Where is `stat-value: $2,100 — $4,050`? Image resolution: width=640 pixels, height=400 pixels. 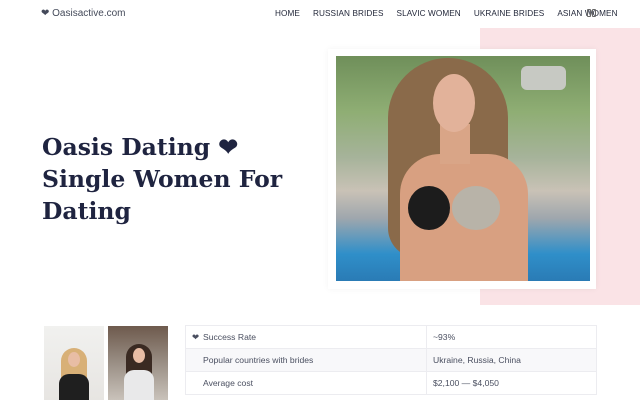
stat-value: $2,100 — $4,050 is located at coordinates (511, 383).